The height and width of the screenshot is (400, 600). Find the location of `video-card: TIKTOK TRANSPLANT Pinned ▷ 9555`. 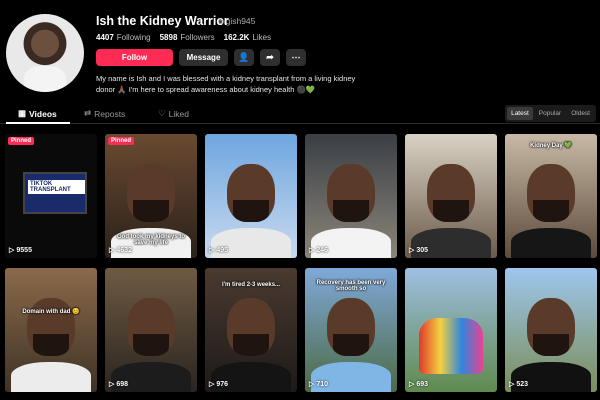

video-card: TIKTOK TRANSPLANT Pinned ▷ 9555 is located at coordinates (51, 196).